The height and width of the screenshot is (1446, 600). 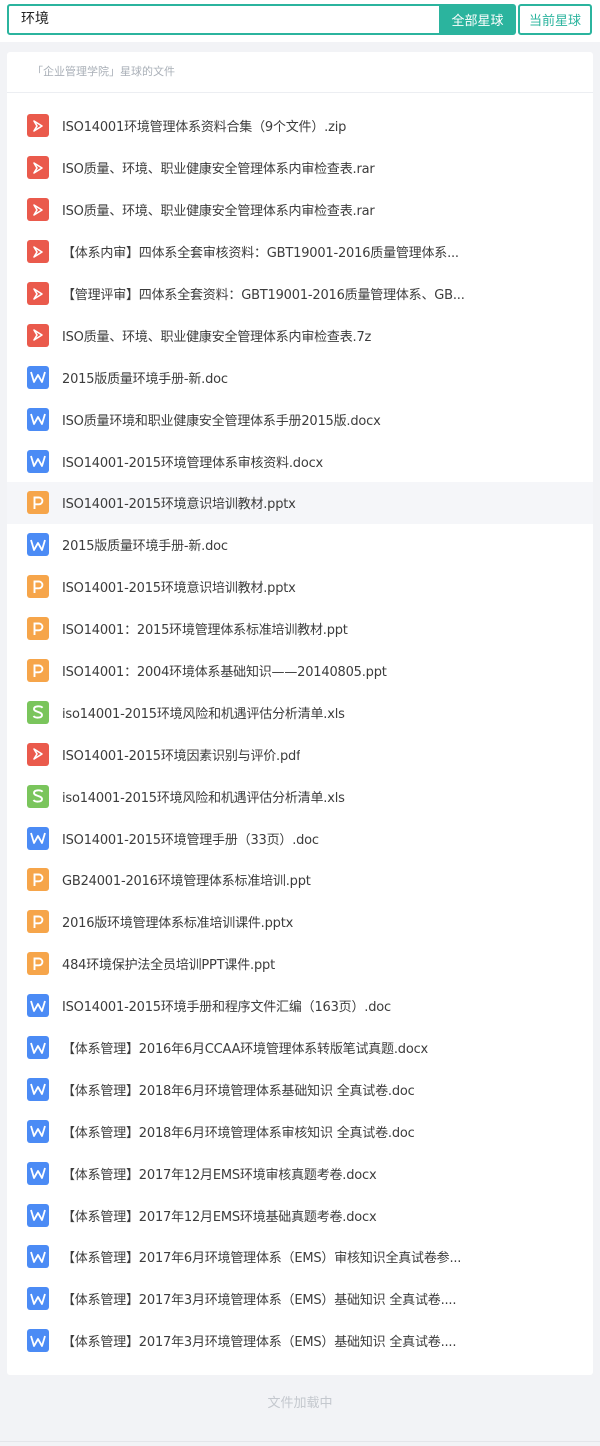 I want to click on file-item: ISO14001环境管理体系资料合集（9个文件）.zip, so click(x=300, y=126).